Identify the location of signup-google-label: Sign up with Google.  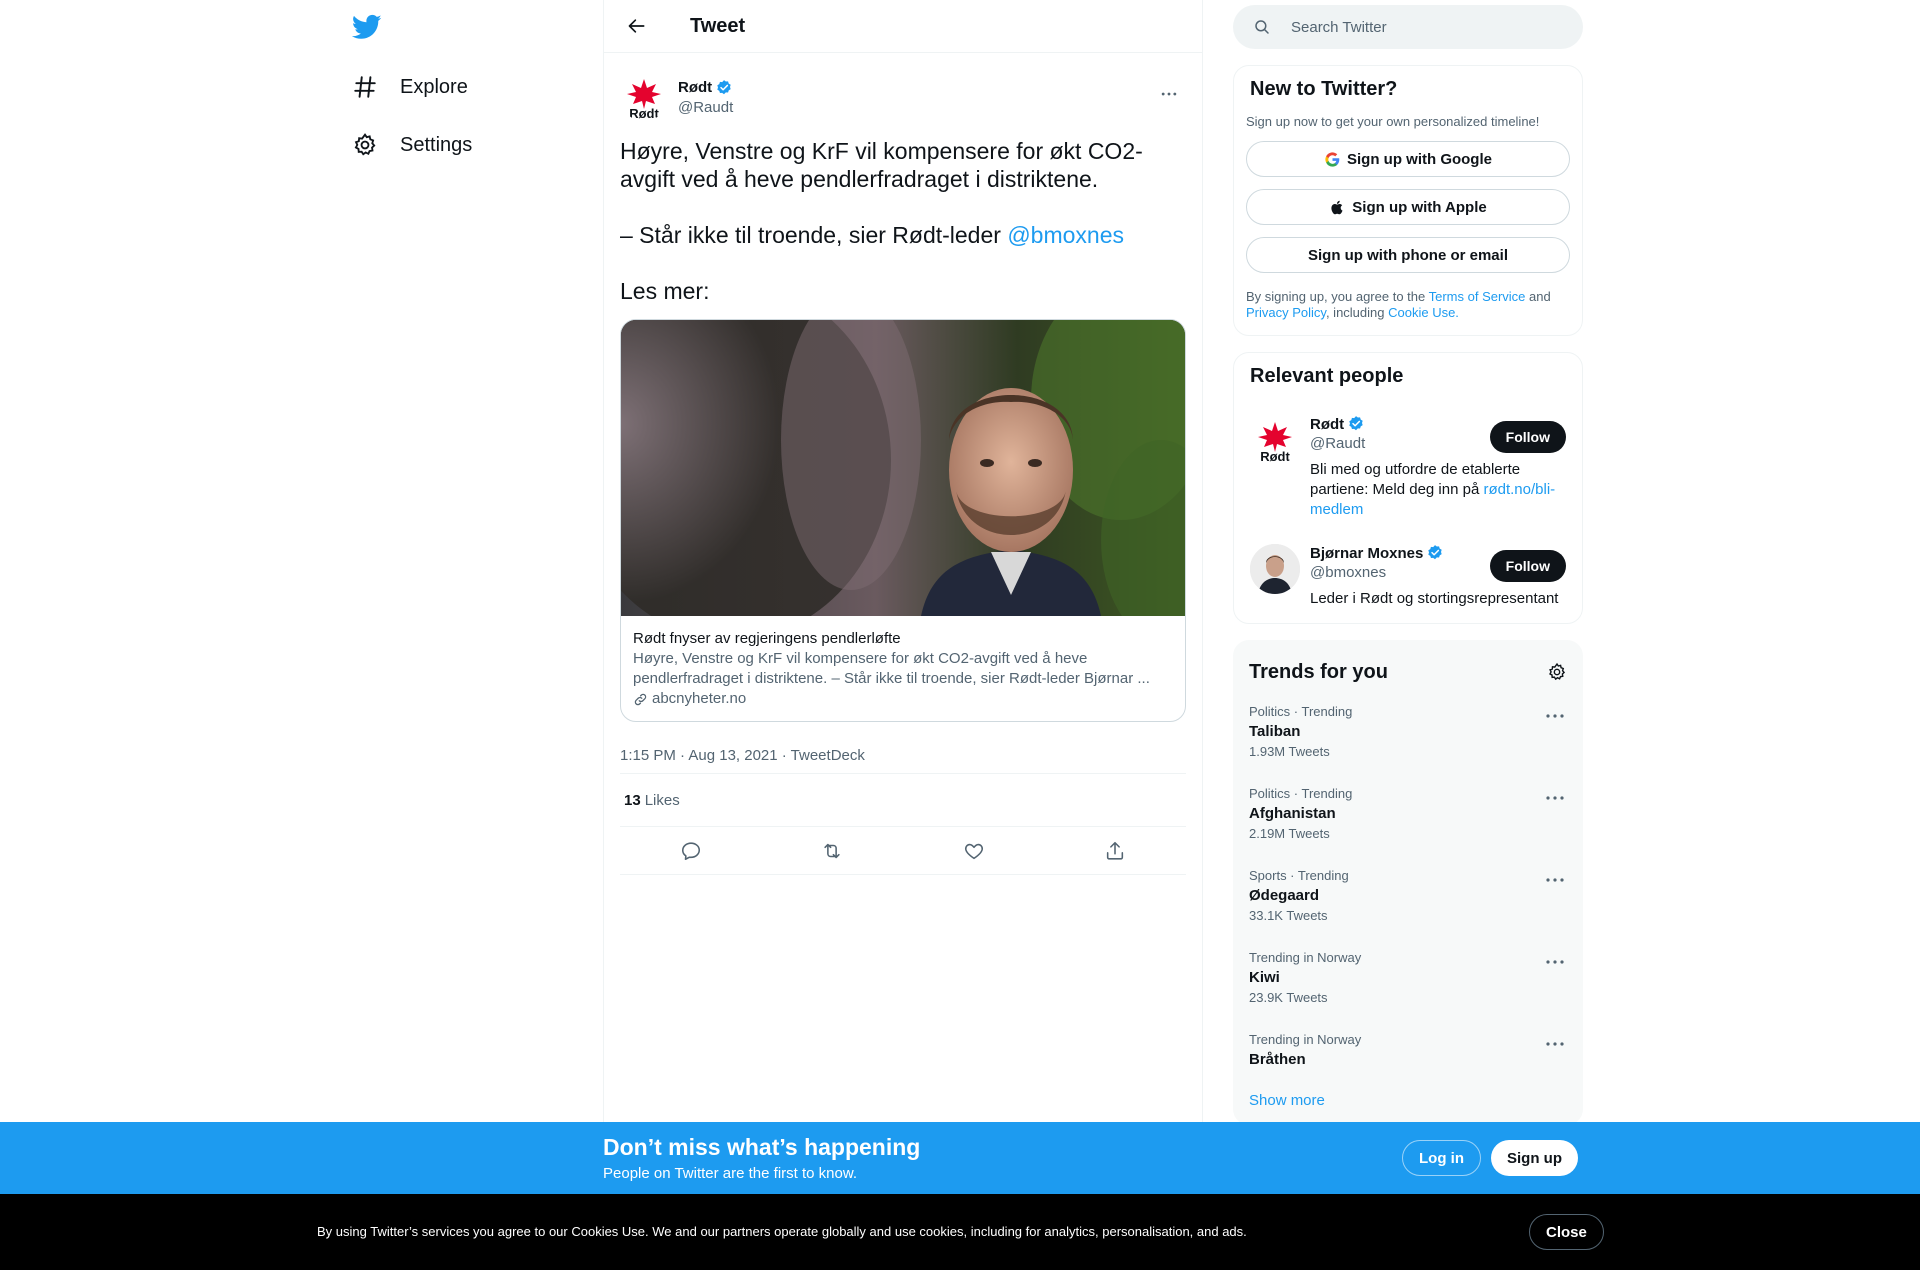
(1419, 159).